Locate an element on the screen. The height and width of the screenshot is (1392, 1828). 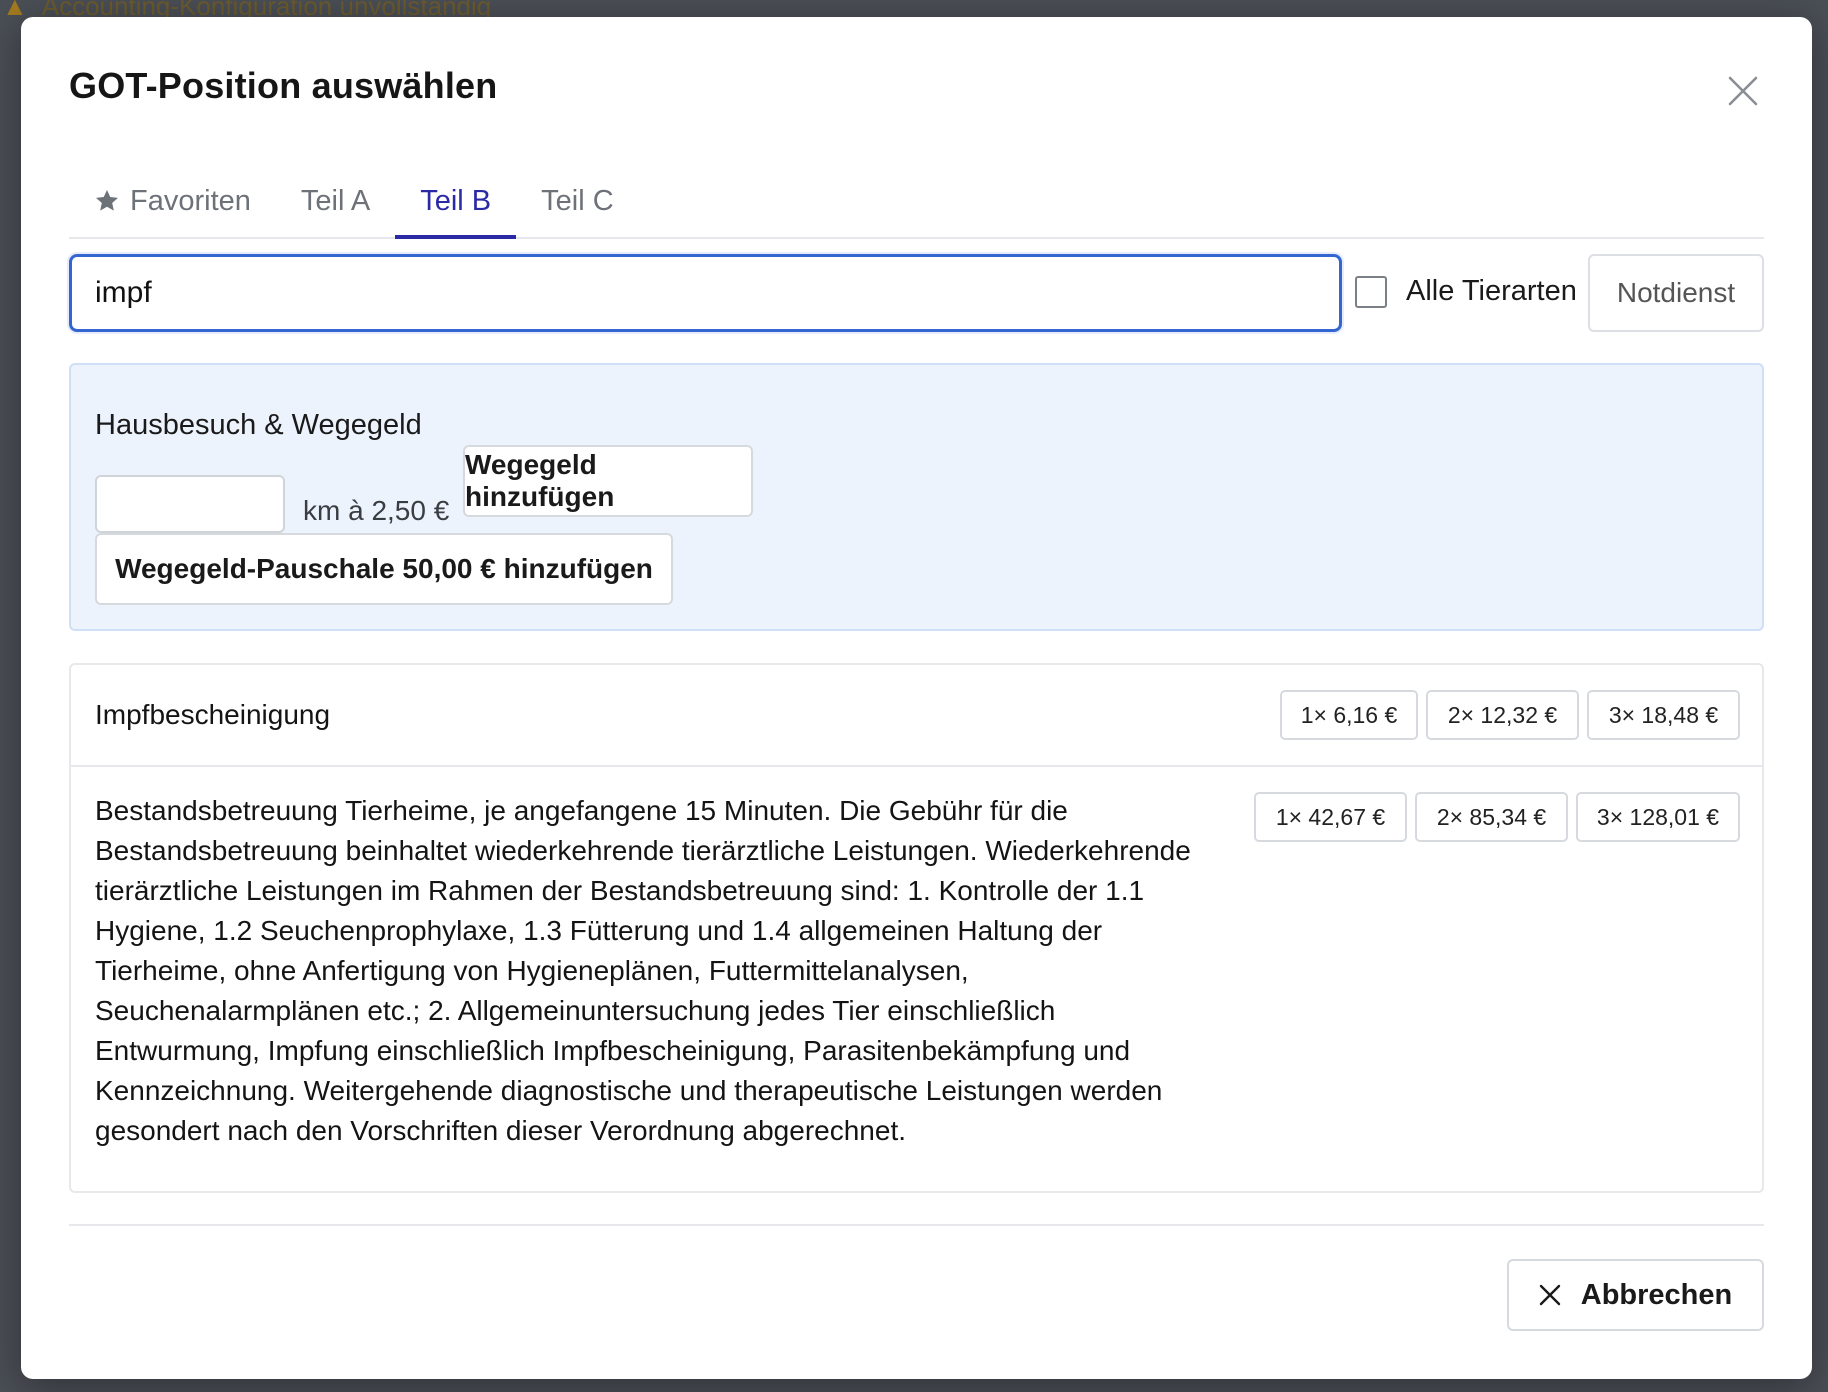
star-icon is located at coordinates (107, 201).